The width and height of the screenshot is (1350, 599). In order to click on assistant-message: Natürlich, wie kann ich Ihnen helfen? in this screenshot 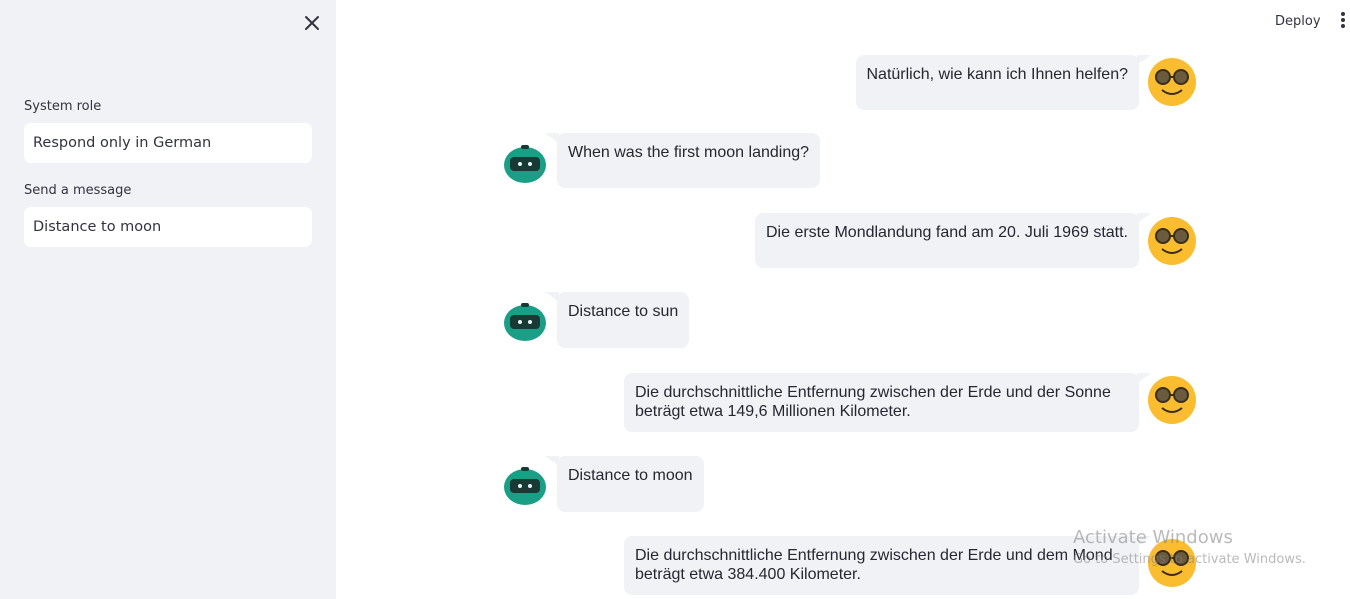, I will do `click(1003, 82)`.